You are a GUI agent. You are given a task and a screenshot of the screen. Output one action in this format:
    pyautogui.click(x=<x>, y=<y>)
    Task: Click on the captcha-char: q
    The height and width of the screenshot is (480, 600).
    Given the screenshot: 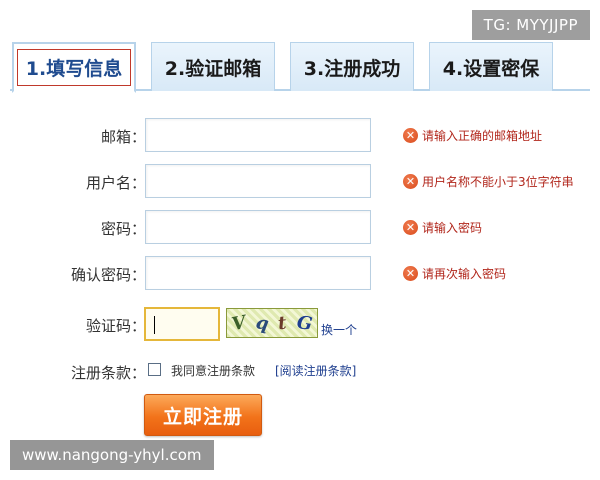 What is the action you would take?
    pyautogui.click(x=262, y=323)
    